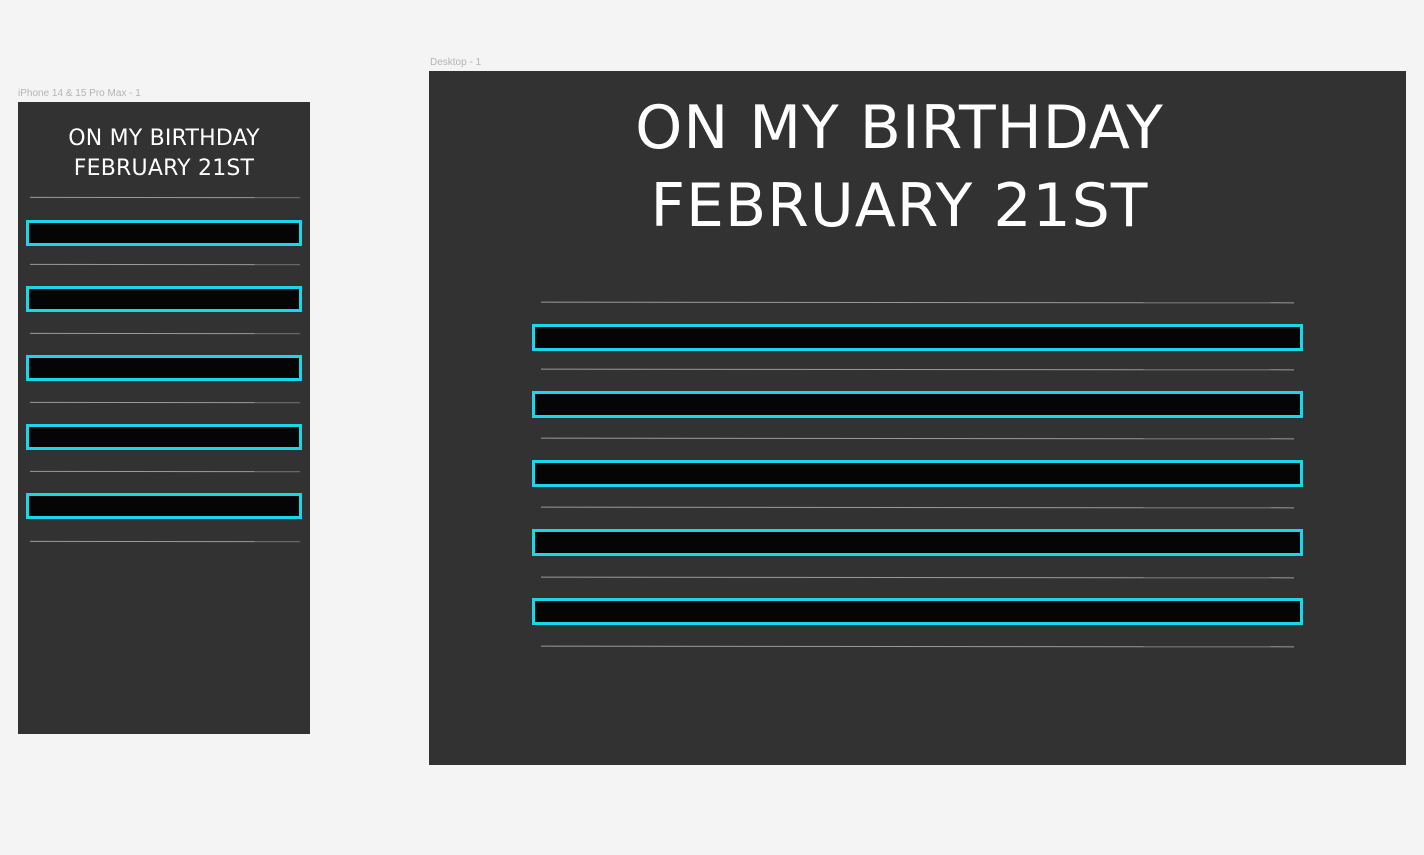  What do you see at coordinates (899, 206) in the screenshot?
I see `desktop-title-line2: FEBRUARY 21ST` at bounding box center [899, 206].